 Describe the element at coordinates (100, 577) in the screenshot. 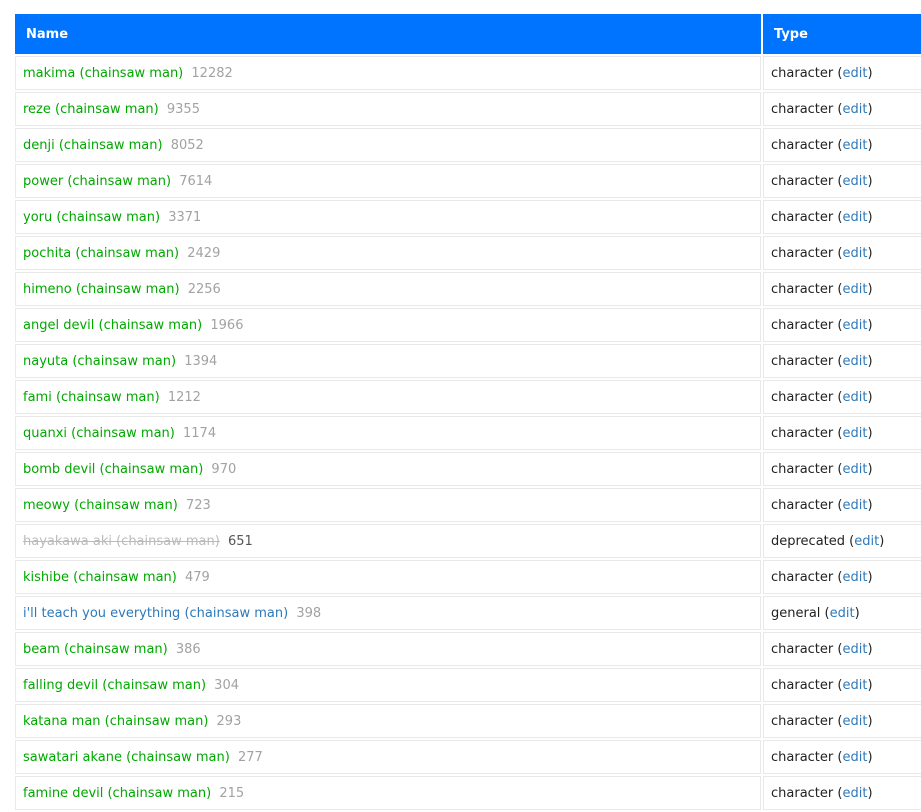

I see `tag-link: kishibe (chainsaw man)` at that location.